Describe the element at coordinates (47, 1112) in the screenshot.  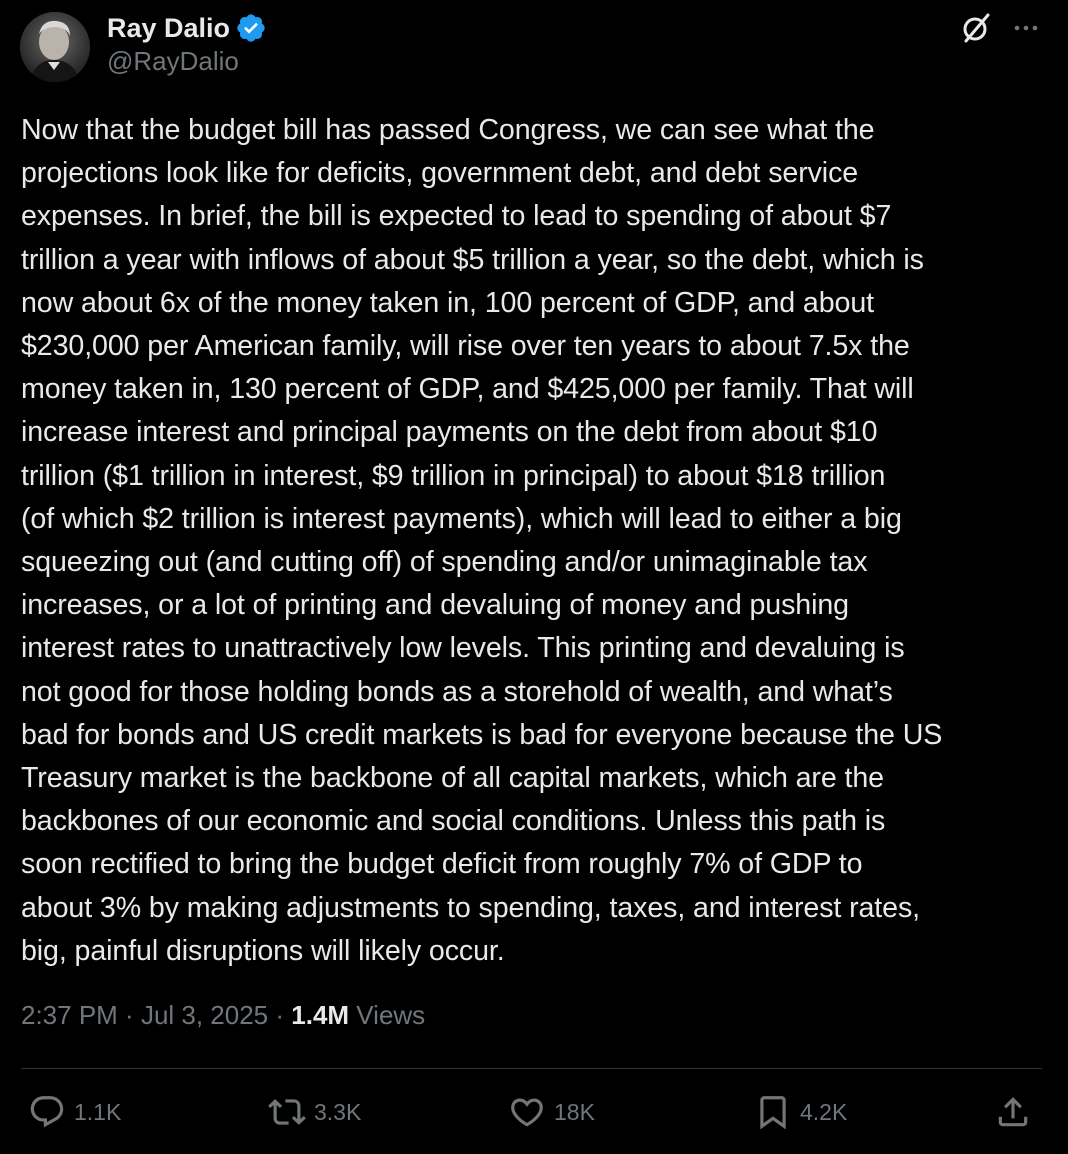
I see `reply-icon` at that location.